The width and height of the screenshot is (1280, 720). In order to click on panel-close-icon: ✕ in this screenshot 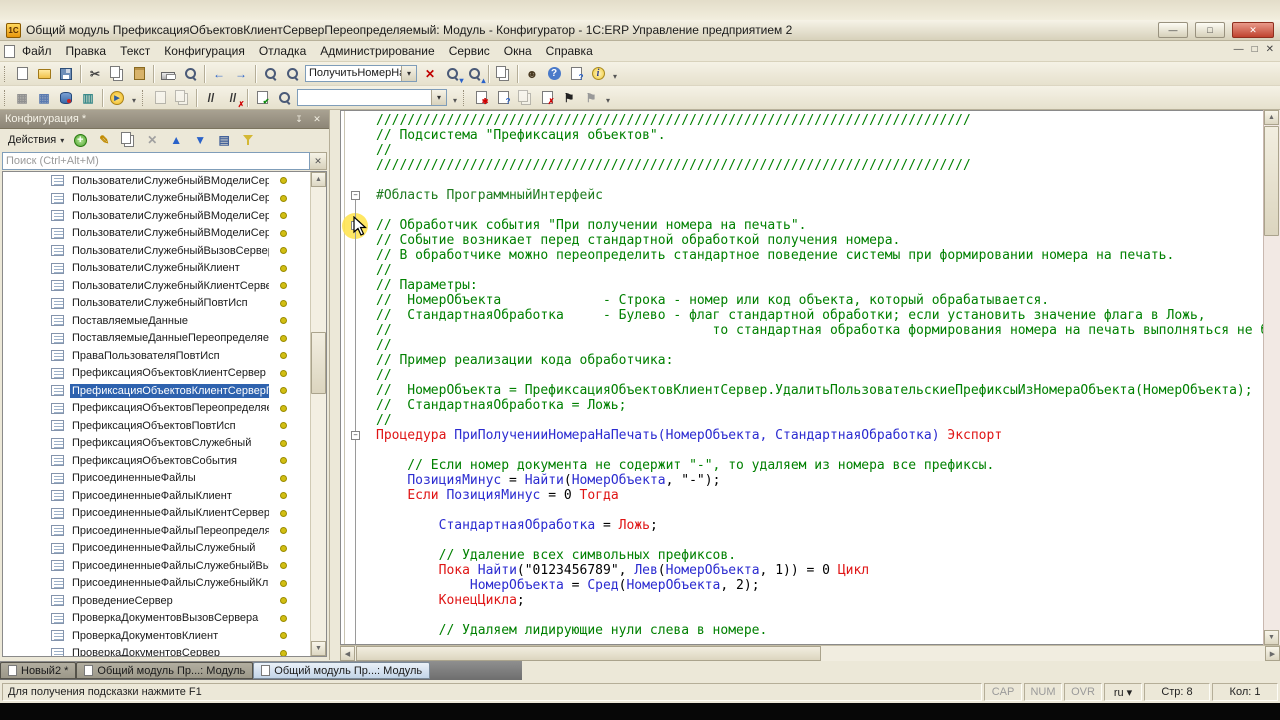, I will do `click(317, 119)`.